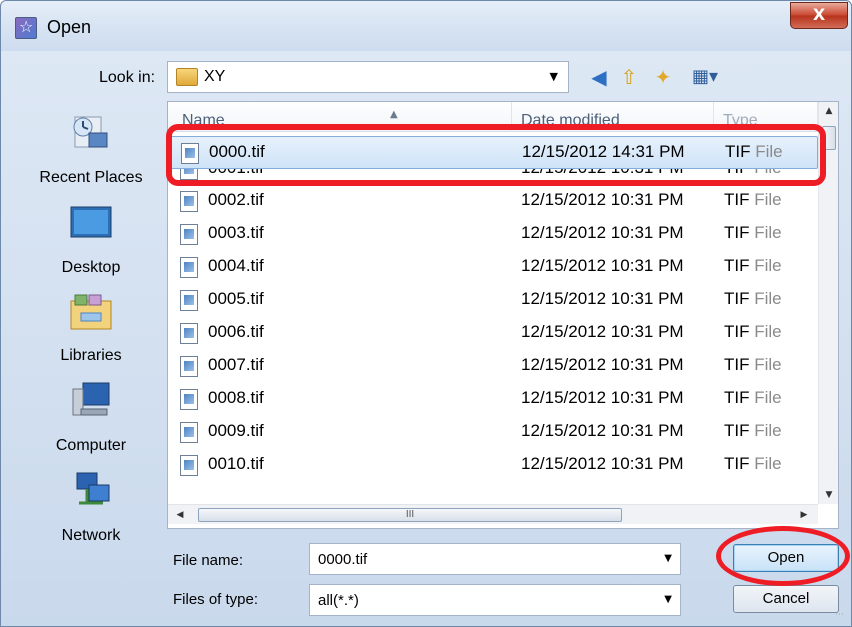 This screenshot has width=852, height=627. Describe the element at coordinates (841, 616) in the screenshot. I see `resize-grip-icon: ⋯` at that location.